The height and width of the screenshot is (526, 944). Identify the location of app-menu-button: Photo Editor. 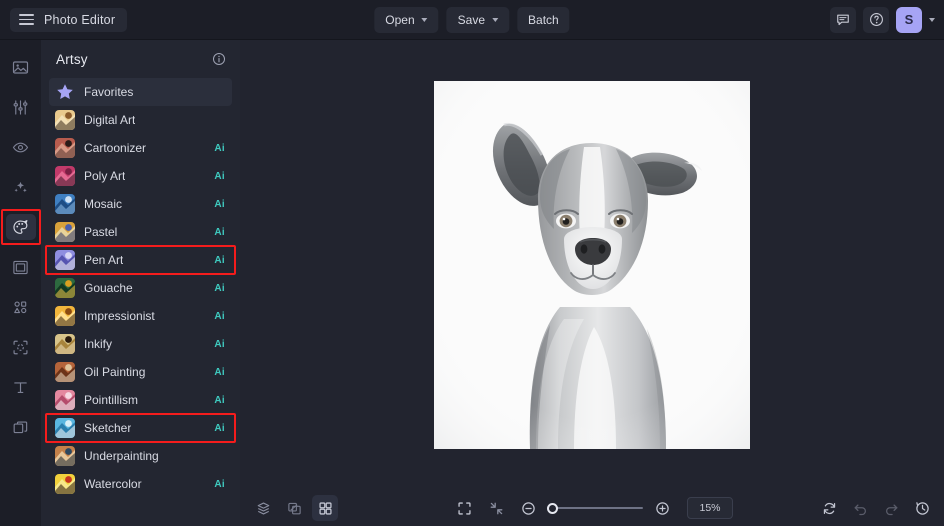
(69, 19).